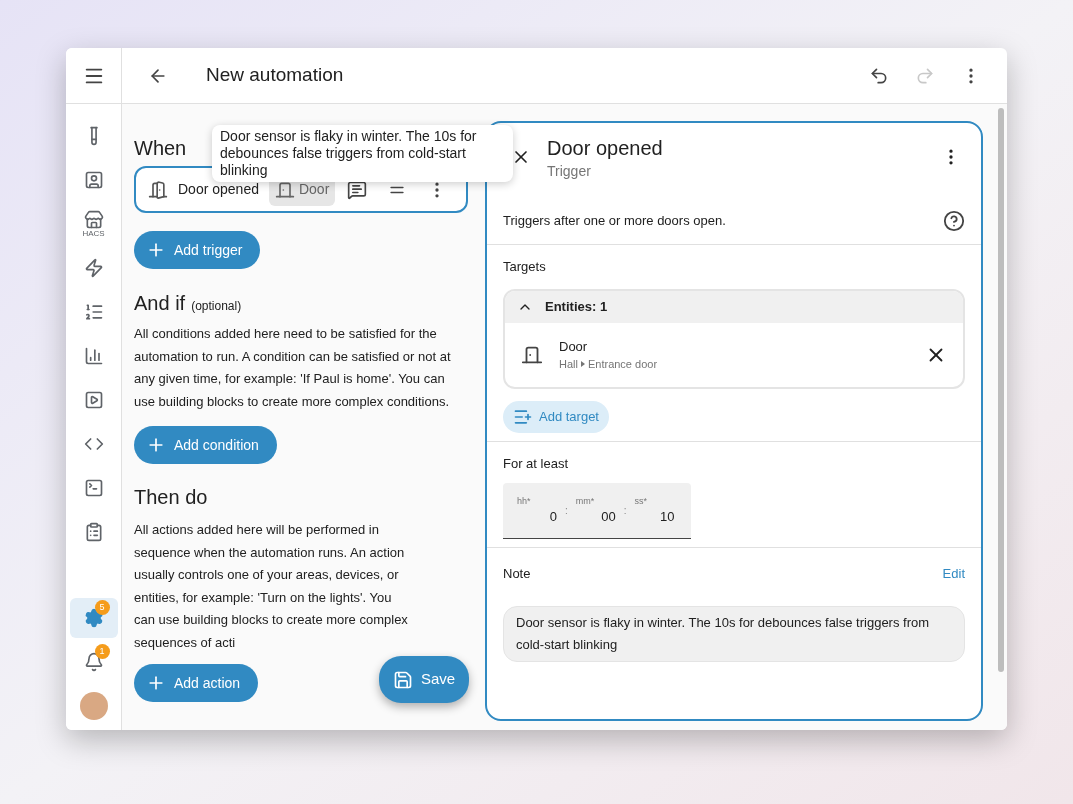  I want to click on sidebar-item: HACS, so click(93, 224).